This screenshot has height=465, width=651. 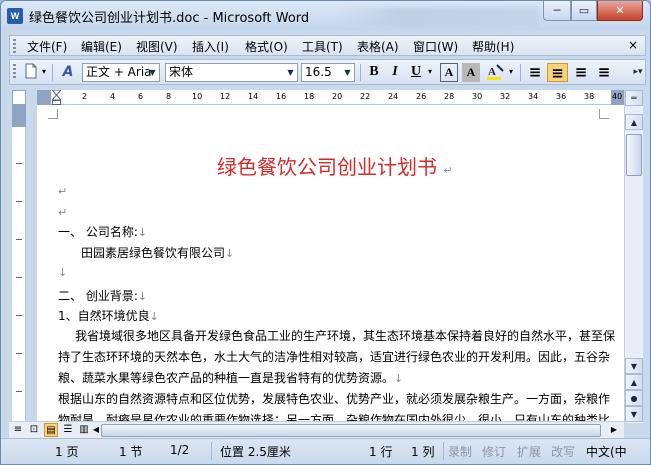 What do you see at coordinates (449, 72) in the screenshot?
I see `character-border-button: A` at bounding box center [449, 72].